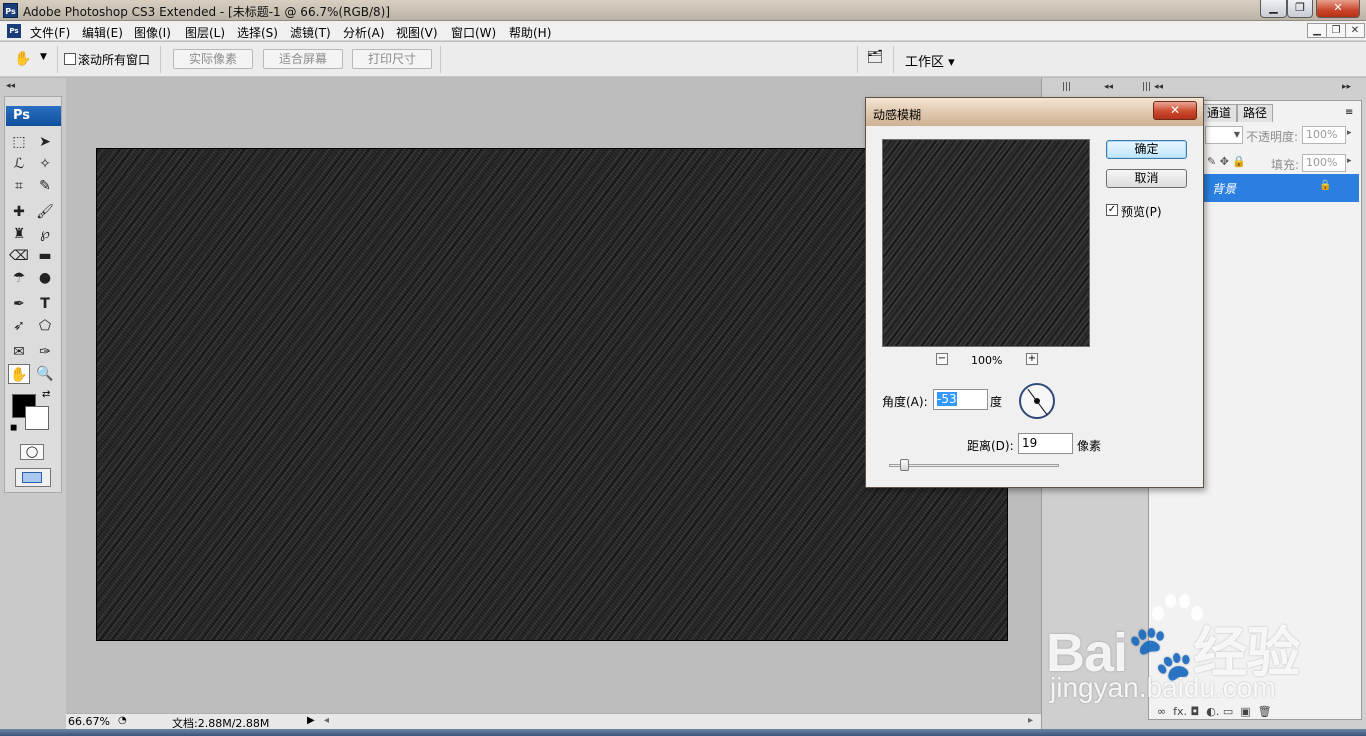 This screenshot has height=736, width=1366. What do you see at coordinates (303, 59) in the screenshot?
I see `fit-screen-button: 适合屏幕` at bounding box center [303, 59].